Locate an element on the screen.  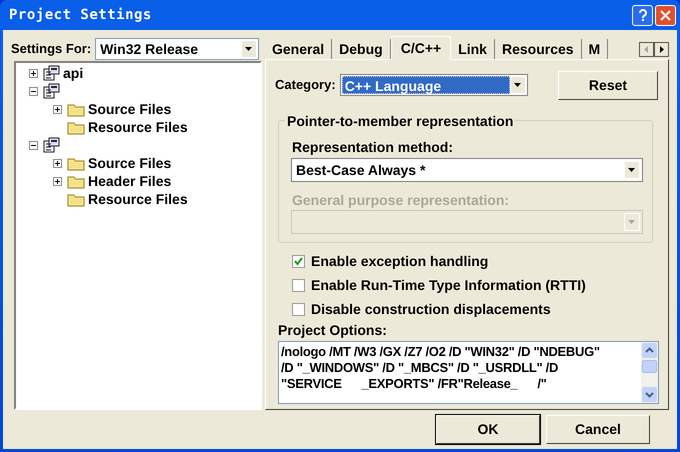
tab-scroll-buttons is located at coordinates (654, 49).